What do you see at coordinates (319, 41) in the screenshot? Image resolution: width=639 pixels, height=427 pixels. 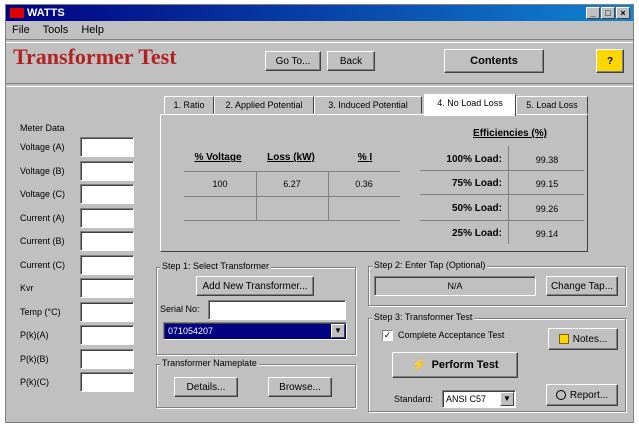 I see `menu-divider` at bounding box center [319, 41].